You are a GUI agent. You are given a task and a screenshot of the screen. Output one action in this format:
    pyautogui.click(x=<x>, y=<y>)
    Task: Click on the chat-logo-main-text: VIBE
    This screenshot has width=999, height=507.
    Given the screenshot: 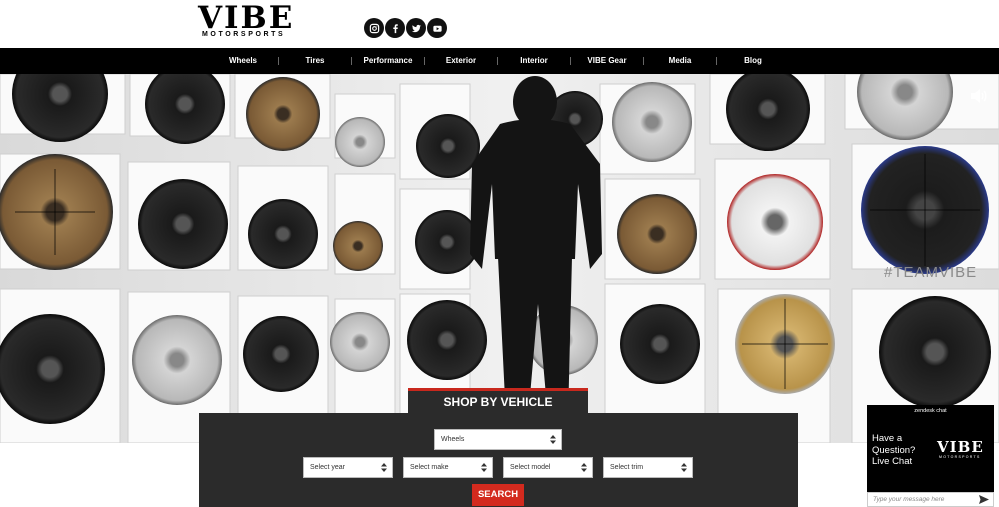 What is the action you would take?
    pyautogui.click(x=960, y=447)
    